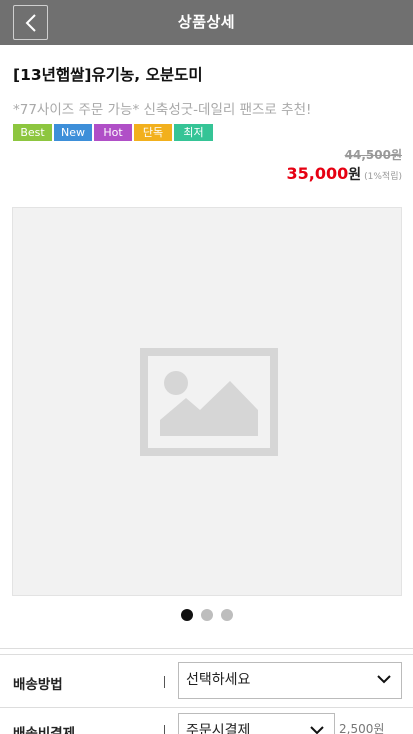 This screenshot has width=413, height=734. What do you see at coordinates (108, 75) in the screenshot?
I see `product-name: [13년햅쌀]유기농, 오분도미` at bounding box center [108, 75].